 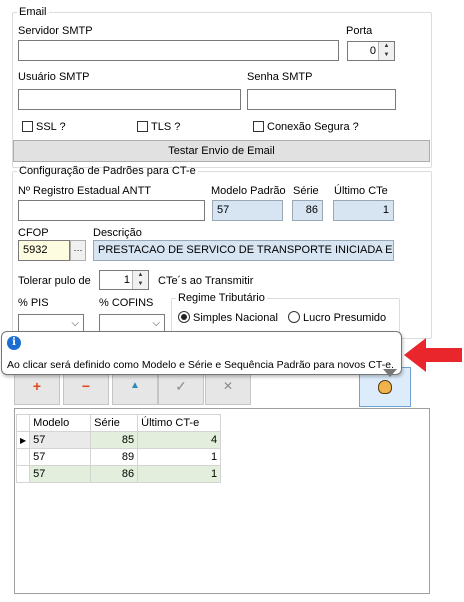 What do you see at coordinates (129, 99) in the screenshot?
I see `smtp-user-input` at bounding box center [129, 99].